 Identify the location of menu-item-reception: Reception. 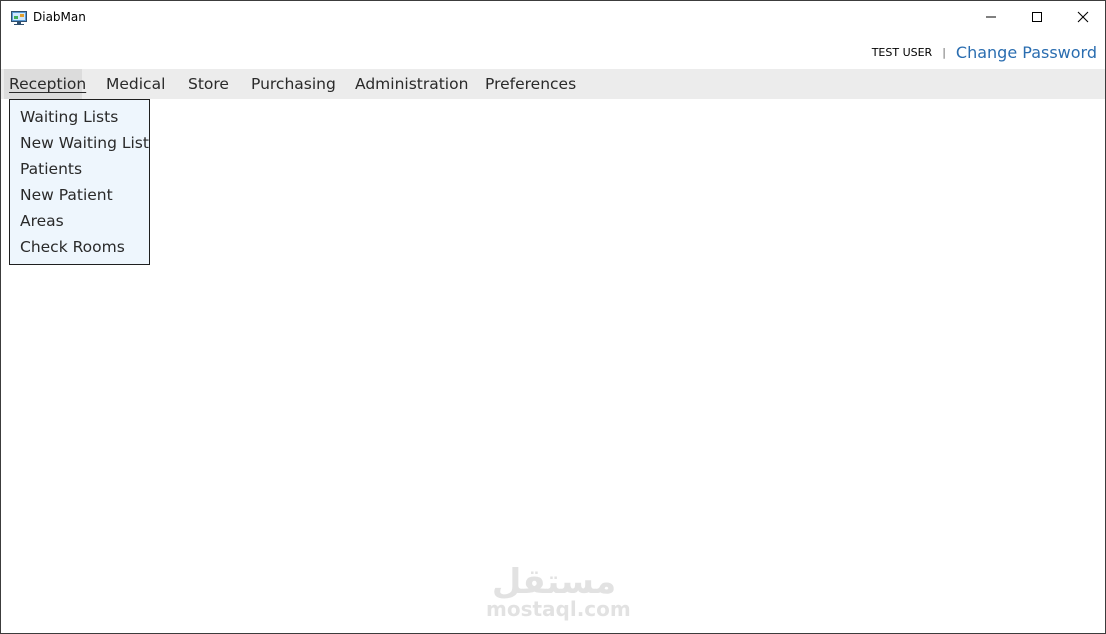
(47, 84).